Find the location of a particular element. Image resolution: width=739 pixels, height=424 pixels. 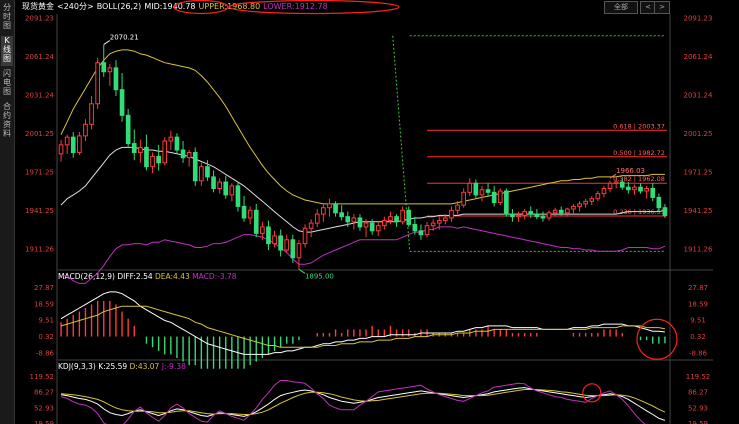

macd-diff-line is located at coordinates (362, 323).